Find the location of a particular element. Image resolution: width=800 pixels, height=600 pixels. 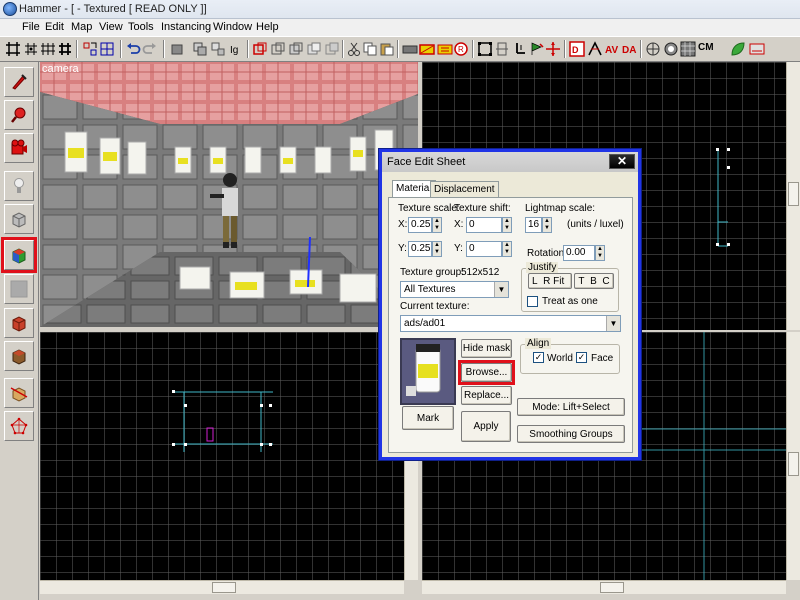

justify-fit-button: Fit is located at coordinates (558, 281).